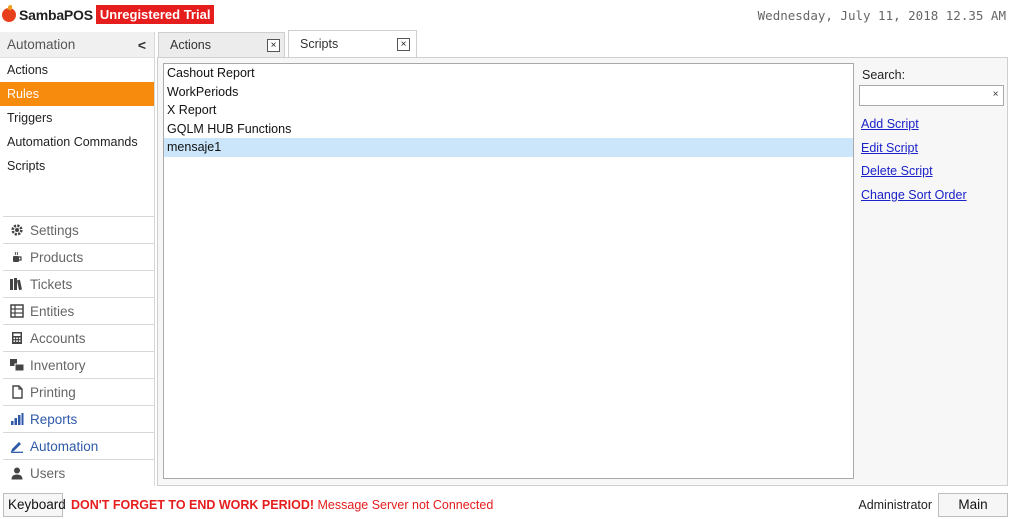 This screenshot has height=519, width=1024. I want to click on search-box: ×, so click(931, 95).